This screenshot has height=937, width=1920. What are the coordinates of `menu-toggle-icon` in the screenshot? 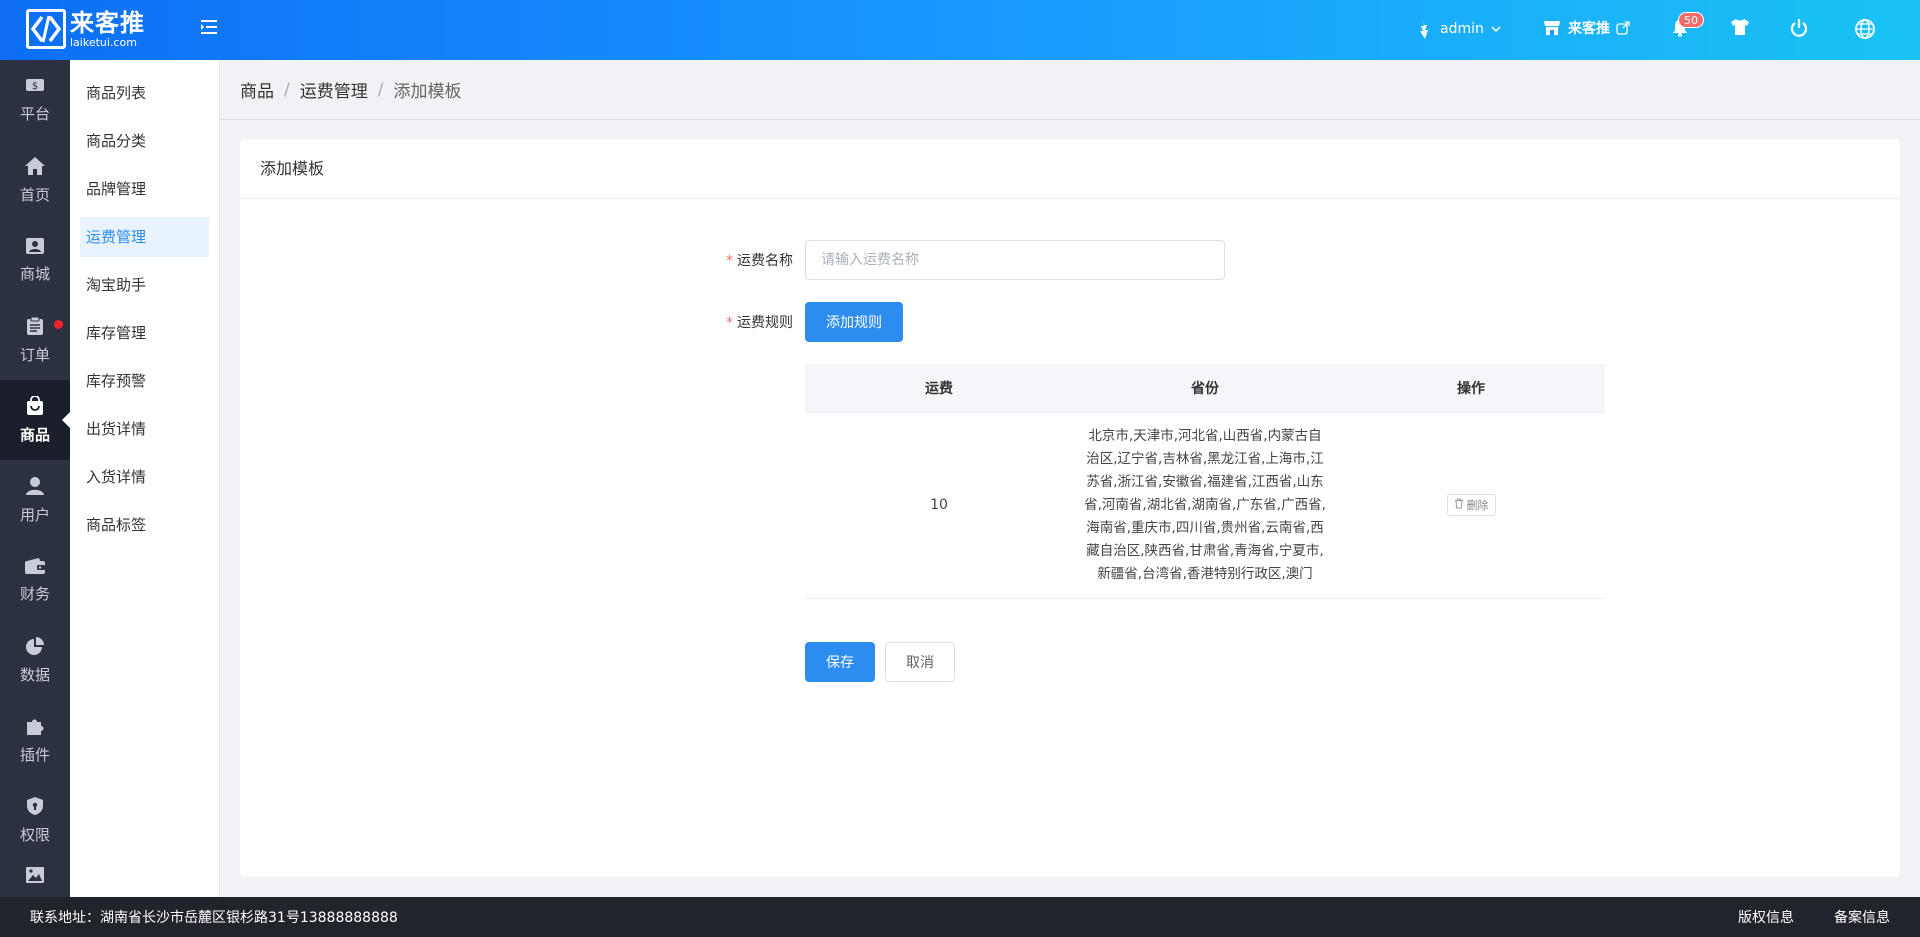 It's located at (209, 27).